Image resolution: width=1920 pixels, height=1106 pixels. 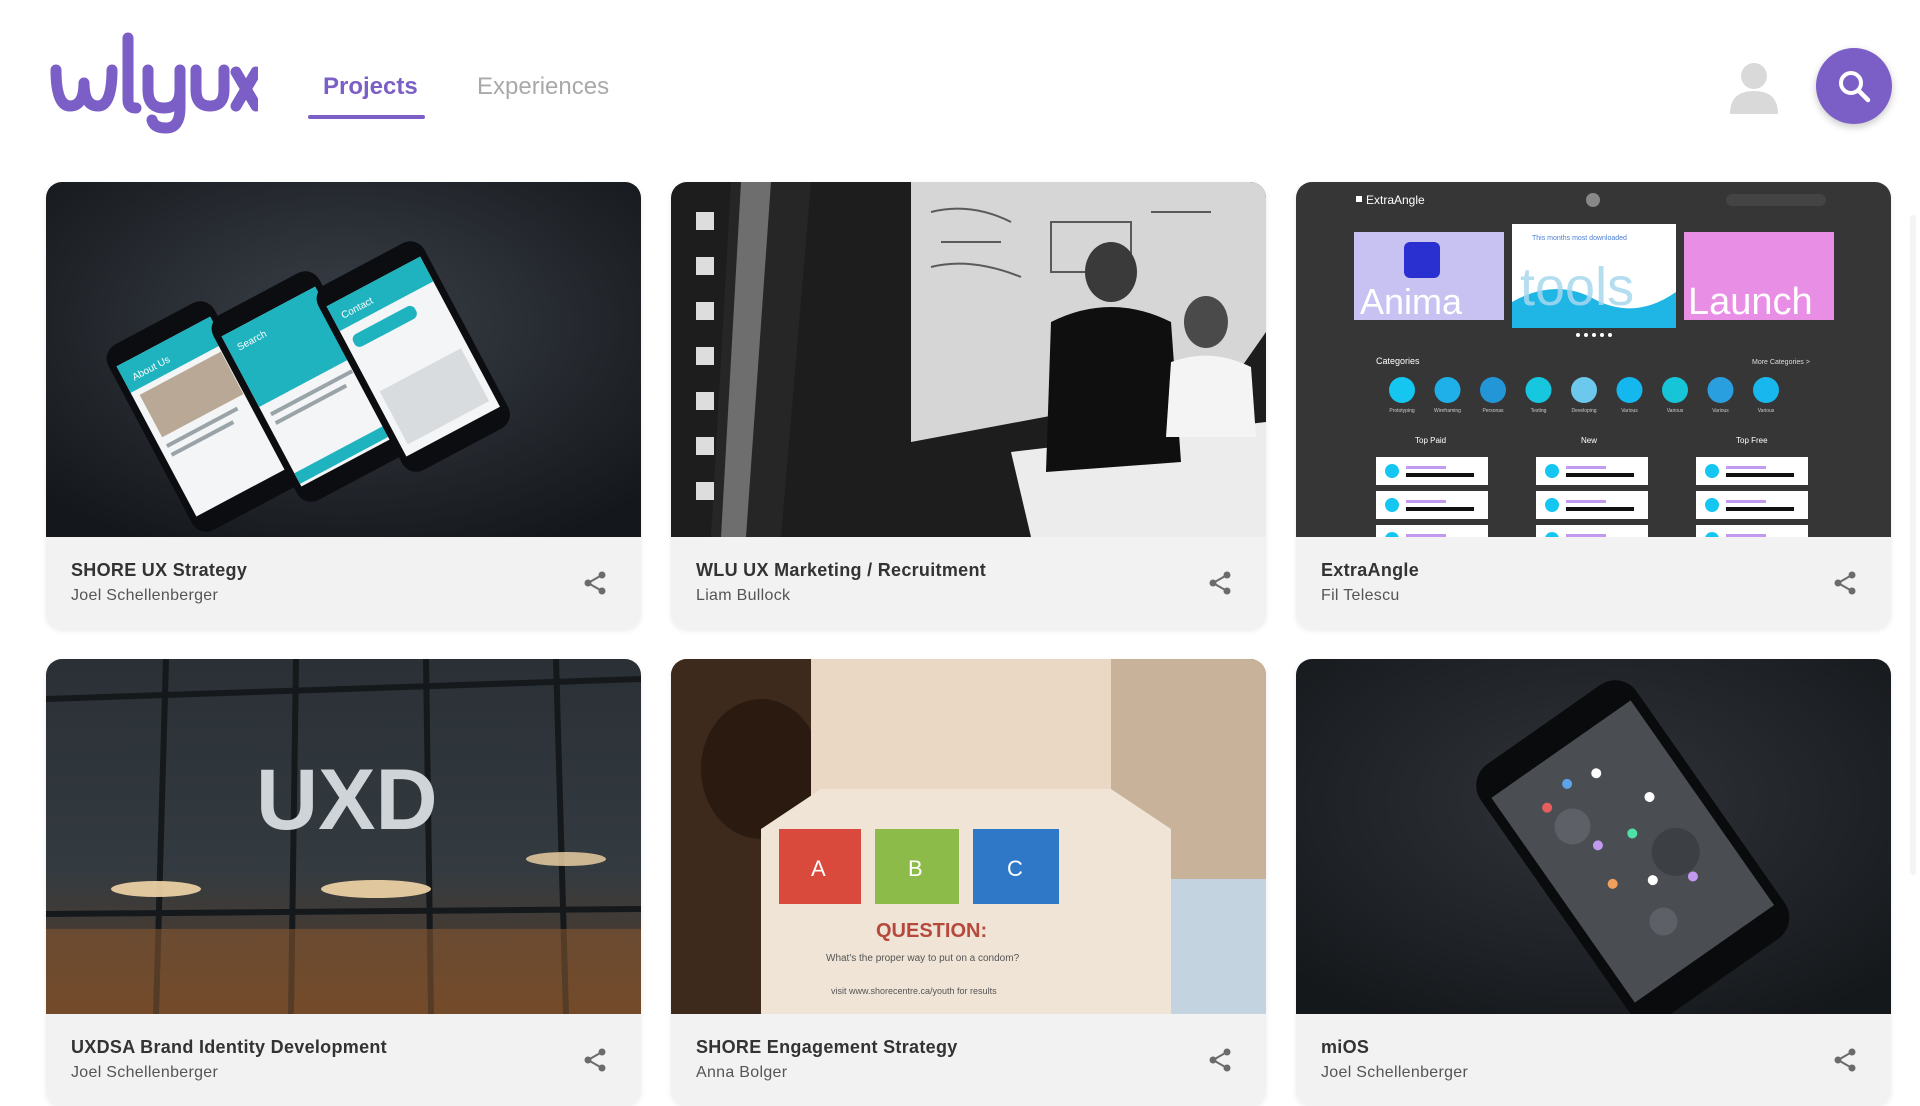 I want to click on wluux-logo, so click(x=153, y=83).